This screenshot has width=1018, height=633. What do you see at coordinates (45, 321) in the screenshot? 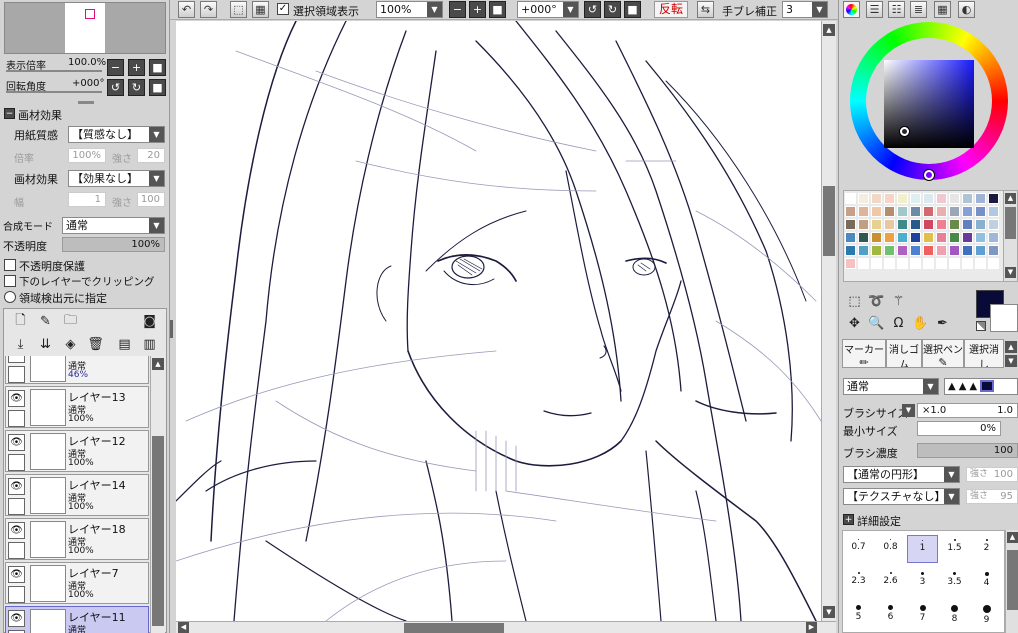
I see `new-layer-linework-icon: ✎` at bounding box center [45, 321].